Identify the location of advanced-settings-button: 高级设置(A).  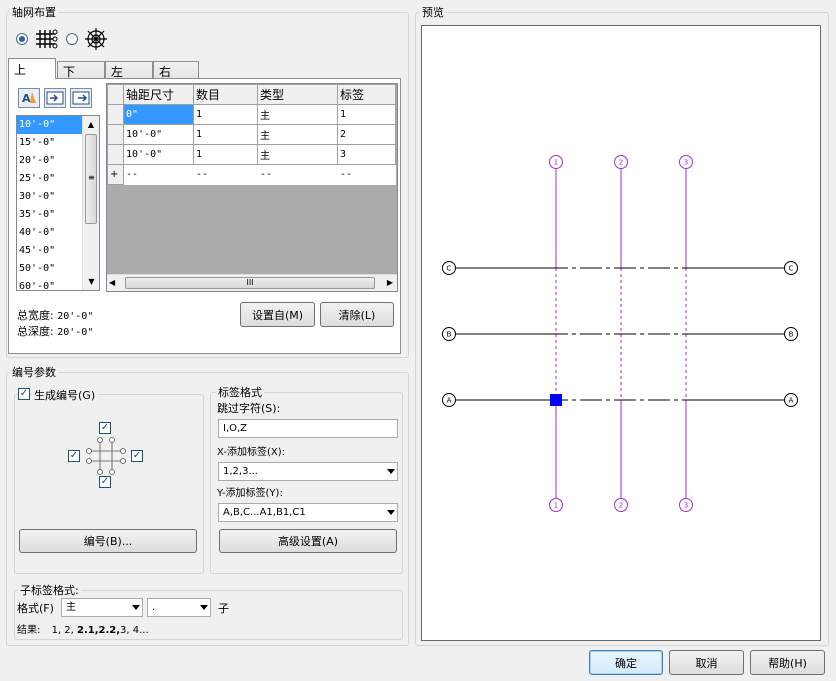
(308, 541).